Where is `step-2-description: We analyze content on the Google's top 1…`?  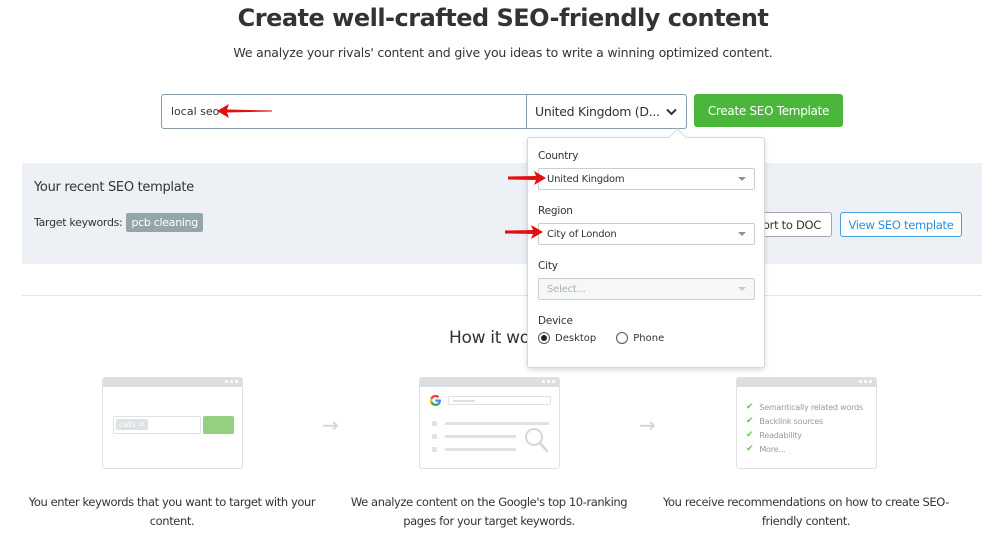 step-2-description: We analyze content on the Google's top 1… is located at coordinates (489, 511).